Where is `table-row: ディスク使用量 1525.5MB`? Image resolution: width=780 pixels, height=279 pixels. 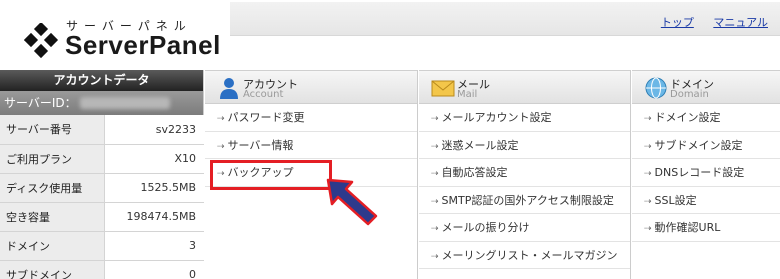
table-row: ディスク使用量 1525.5MB is located at coordinates (102, 188).